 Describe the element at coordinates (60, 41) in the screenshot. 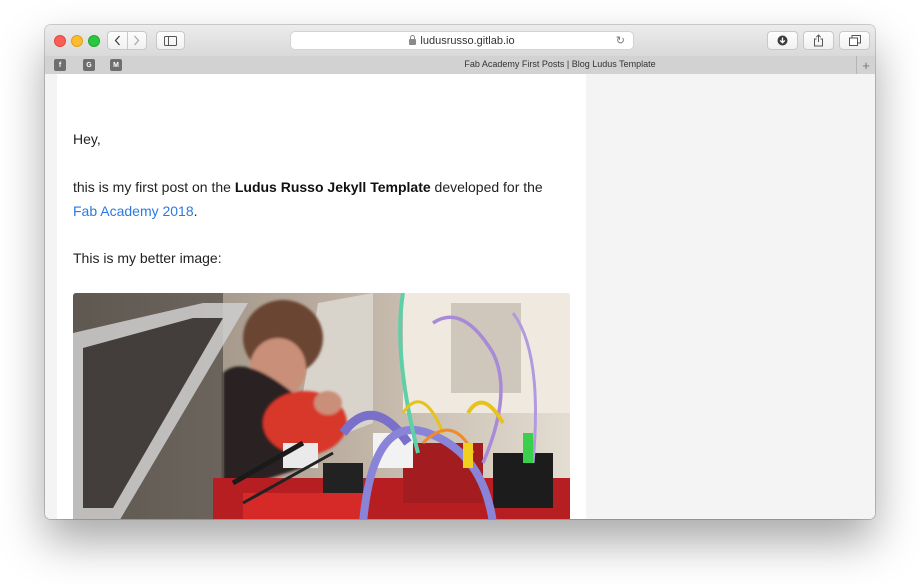

I see `close-window-button` at that location.